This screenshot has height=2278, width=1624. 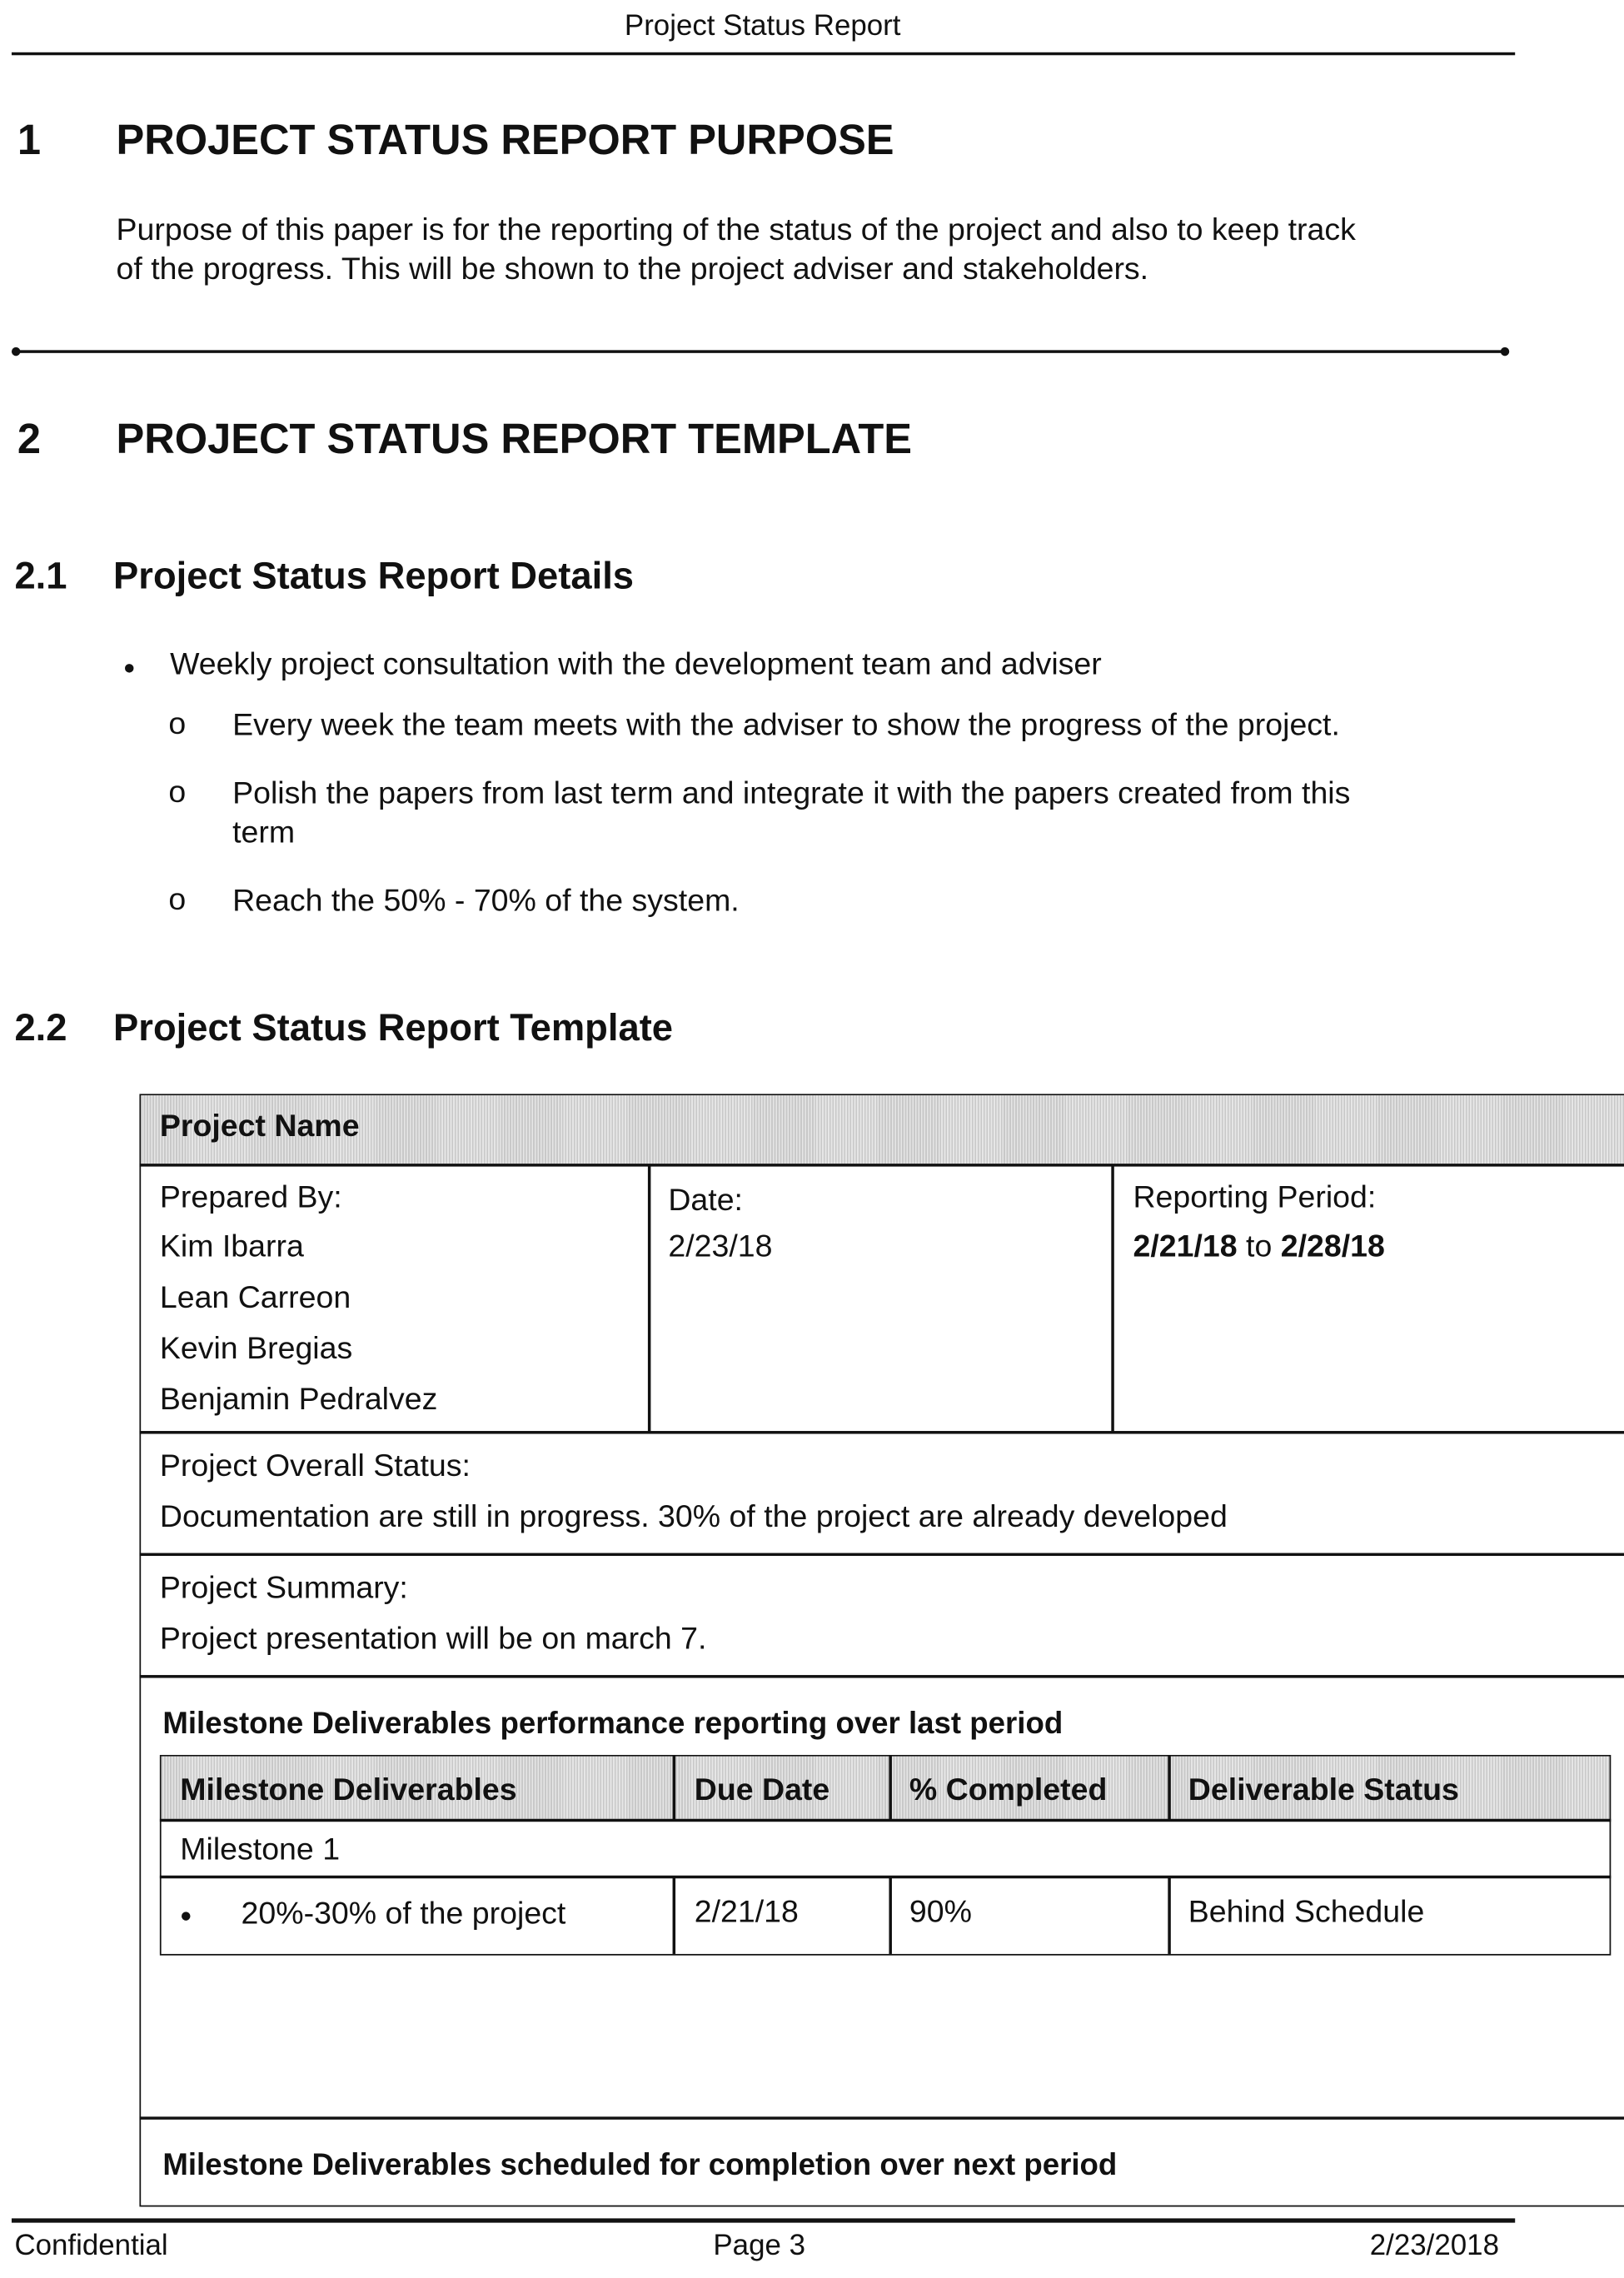 I want to click on section-1-title: PROJECT STATUS REPORT PURPOSE, so click(x=505, y=141).